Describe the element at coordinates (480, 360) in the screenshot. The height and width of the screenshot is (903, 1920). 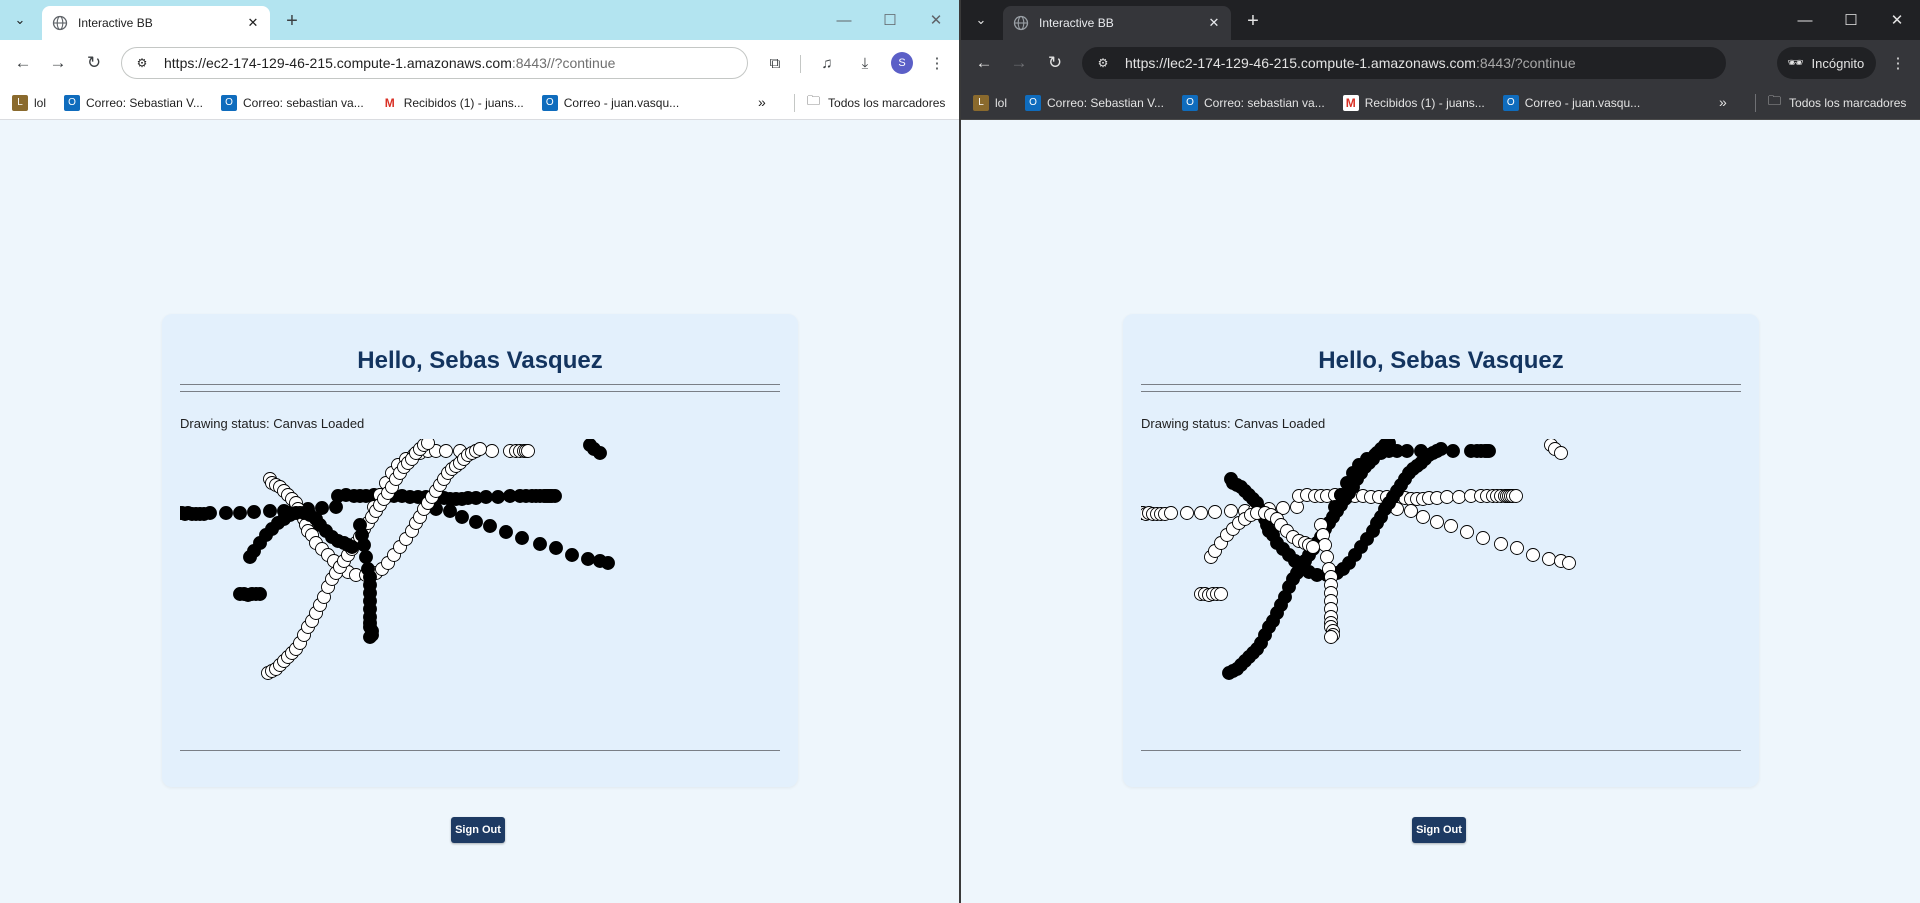
I see `page-title: Hello, Sebas Vasquez` at that location.